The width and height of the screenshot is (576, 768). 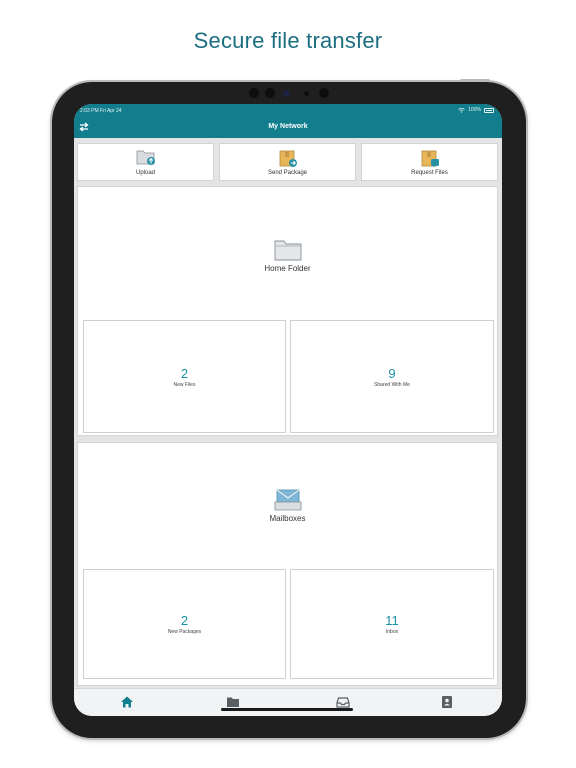 What do you see at coordinates (429, 173) in the screenshot?
I see `request-files-label: Request Files` at bounding box center [429, 173].